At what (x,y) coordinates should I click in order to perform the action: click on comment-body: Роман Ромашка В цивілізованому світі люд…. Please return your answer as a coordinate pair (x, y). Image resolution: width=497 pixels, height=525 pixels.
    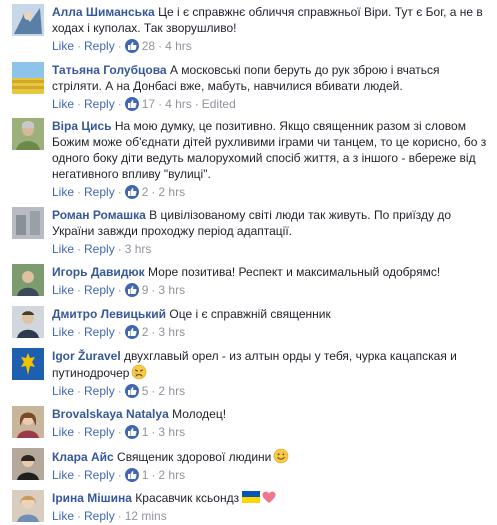
    Looking at the image, I should click on (271, 232).